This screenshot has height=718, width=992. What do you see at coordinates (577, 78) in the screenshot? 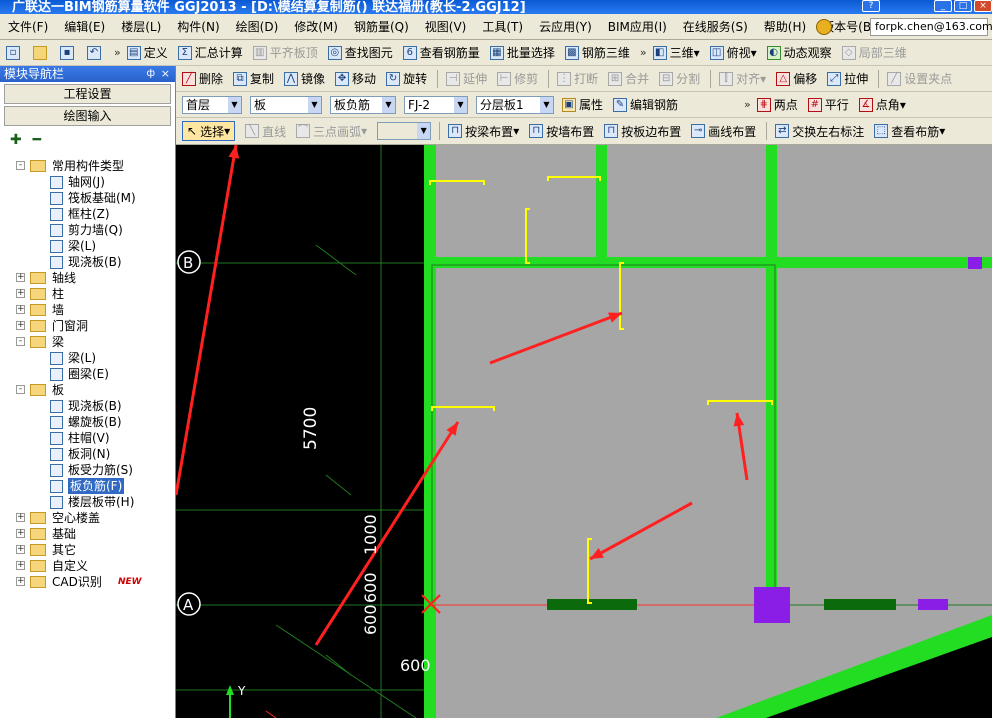
I see `break-button: ⋮ 打断` at bounding box center [577, 78].